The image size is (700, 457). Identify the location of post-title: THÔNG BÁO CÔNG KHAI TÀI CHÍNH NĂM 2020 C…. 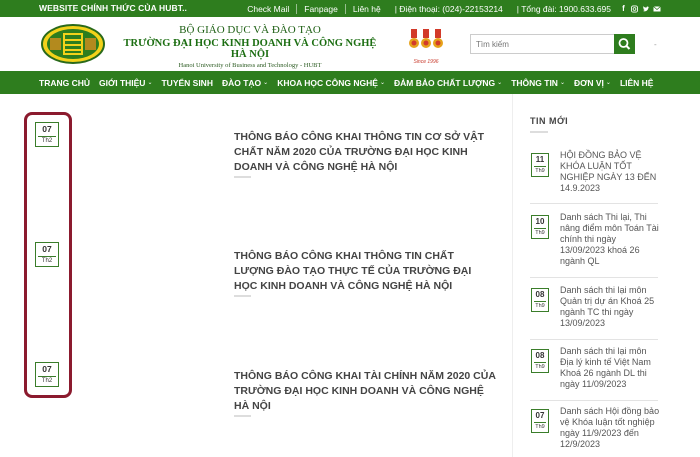
(365, 391).